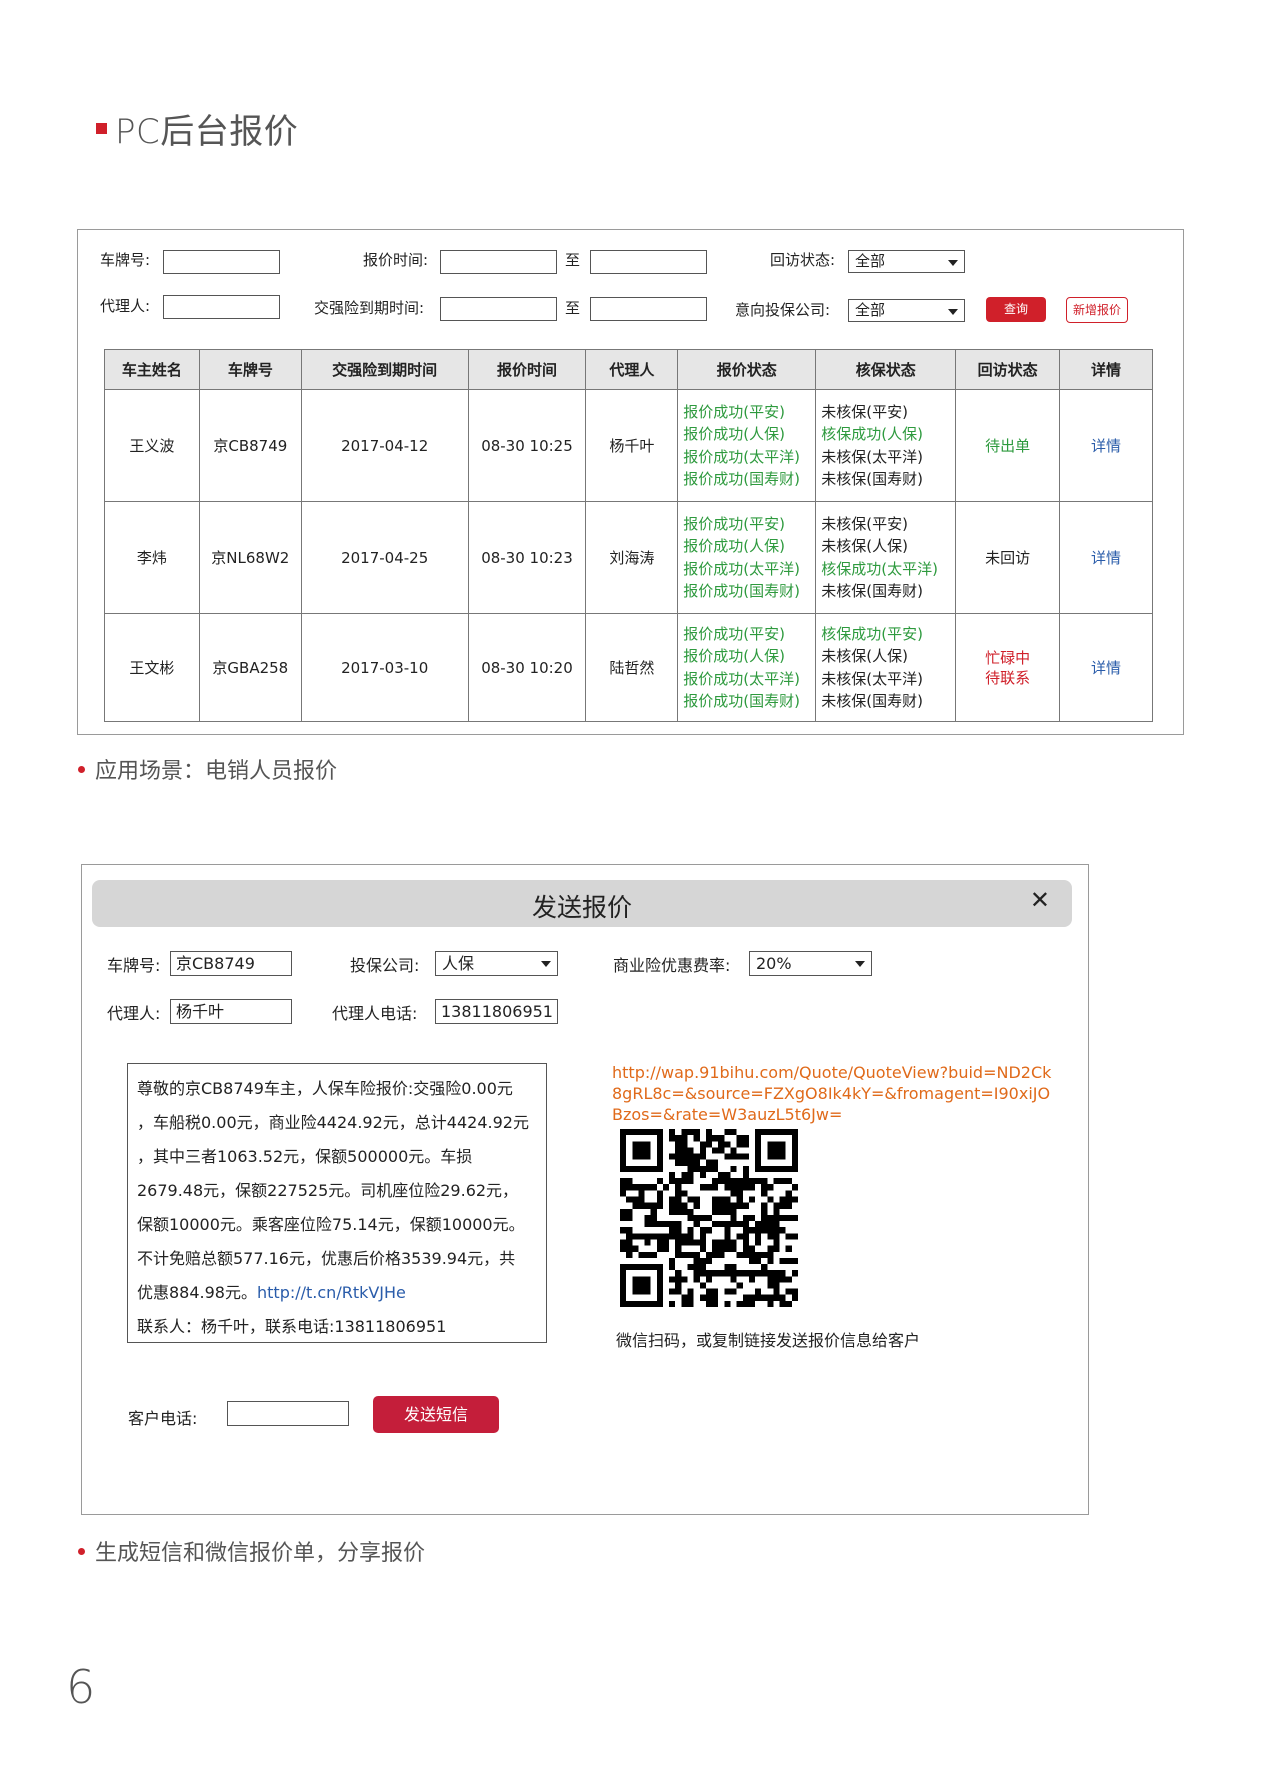  Describe the element at coordinates (872, 633) in the screenshot. I see `uw-status-line: 核保成功(平安)` at that location.